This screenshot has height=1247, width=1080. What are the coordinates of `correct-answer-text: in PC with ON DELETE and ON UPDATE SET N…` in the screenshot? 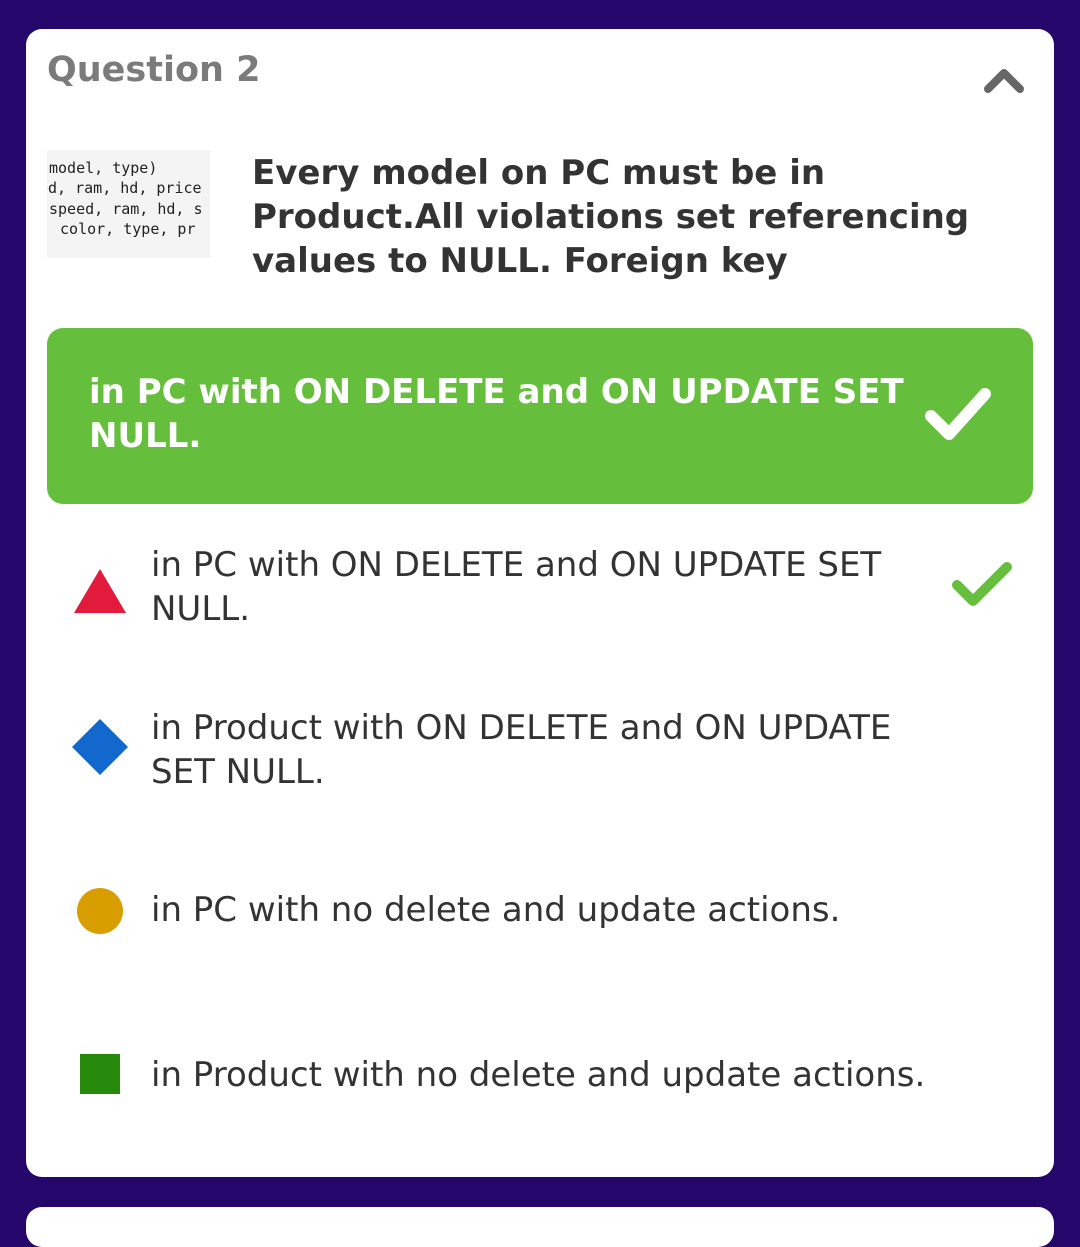 It's located at (496, 414).